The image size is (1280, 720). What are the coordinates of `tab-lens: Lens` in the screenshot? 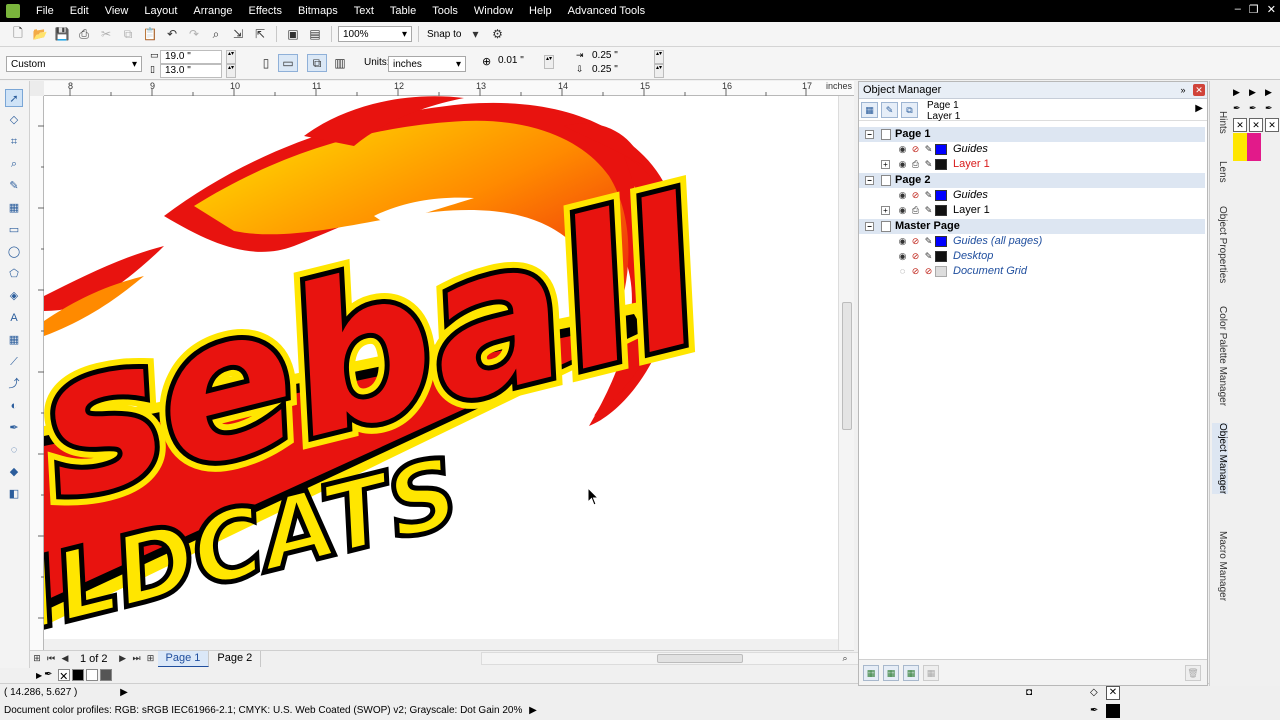 It's located at (1220, 172).